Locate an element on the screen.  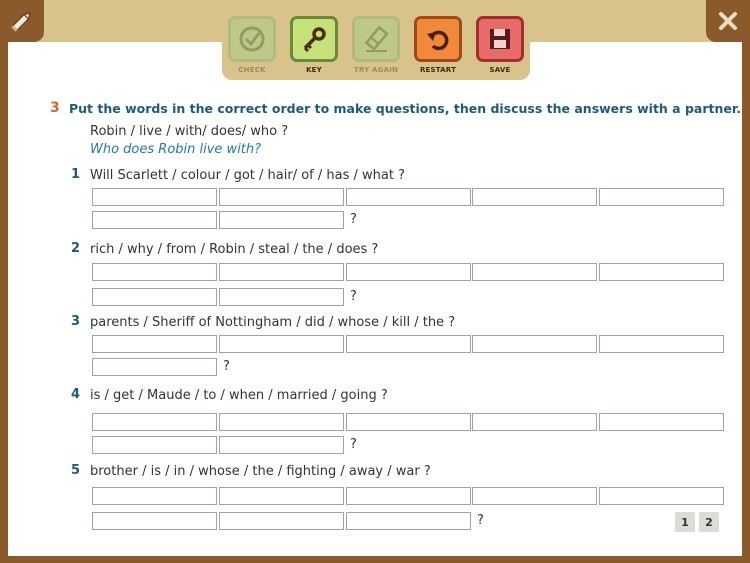
close-icon is located at coordinates (728, 21).